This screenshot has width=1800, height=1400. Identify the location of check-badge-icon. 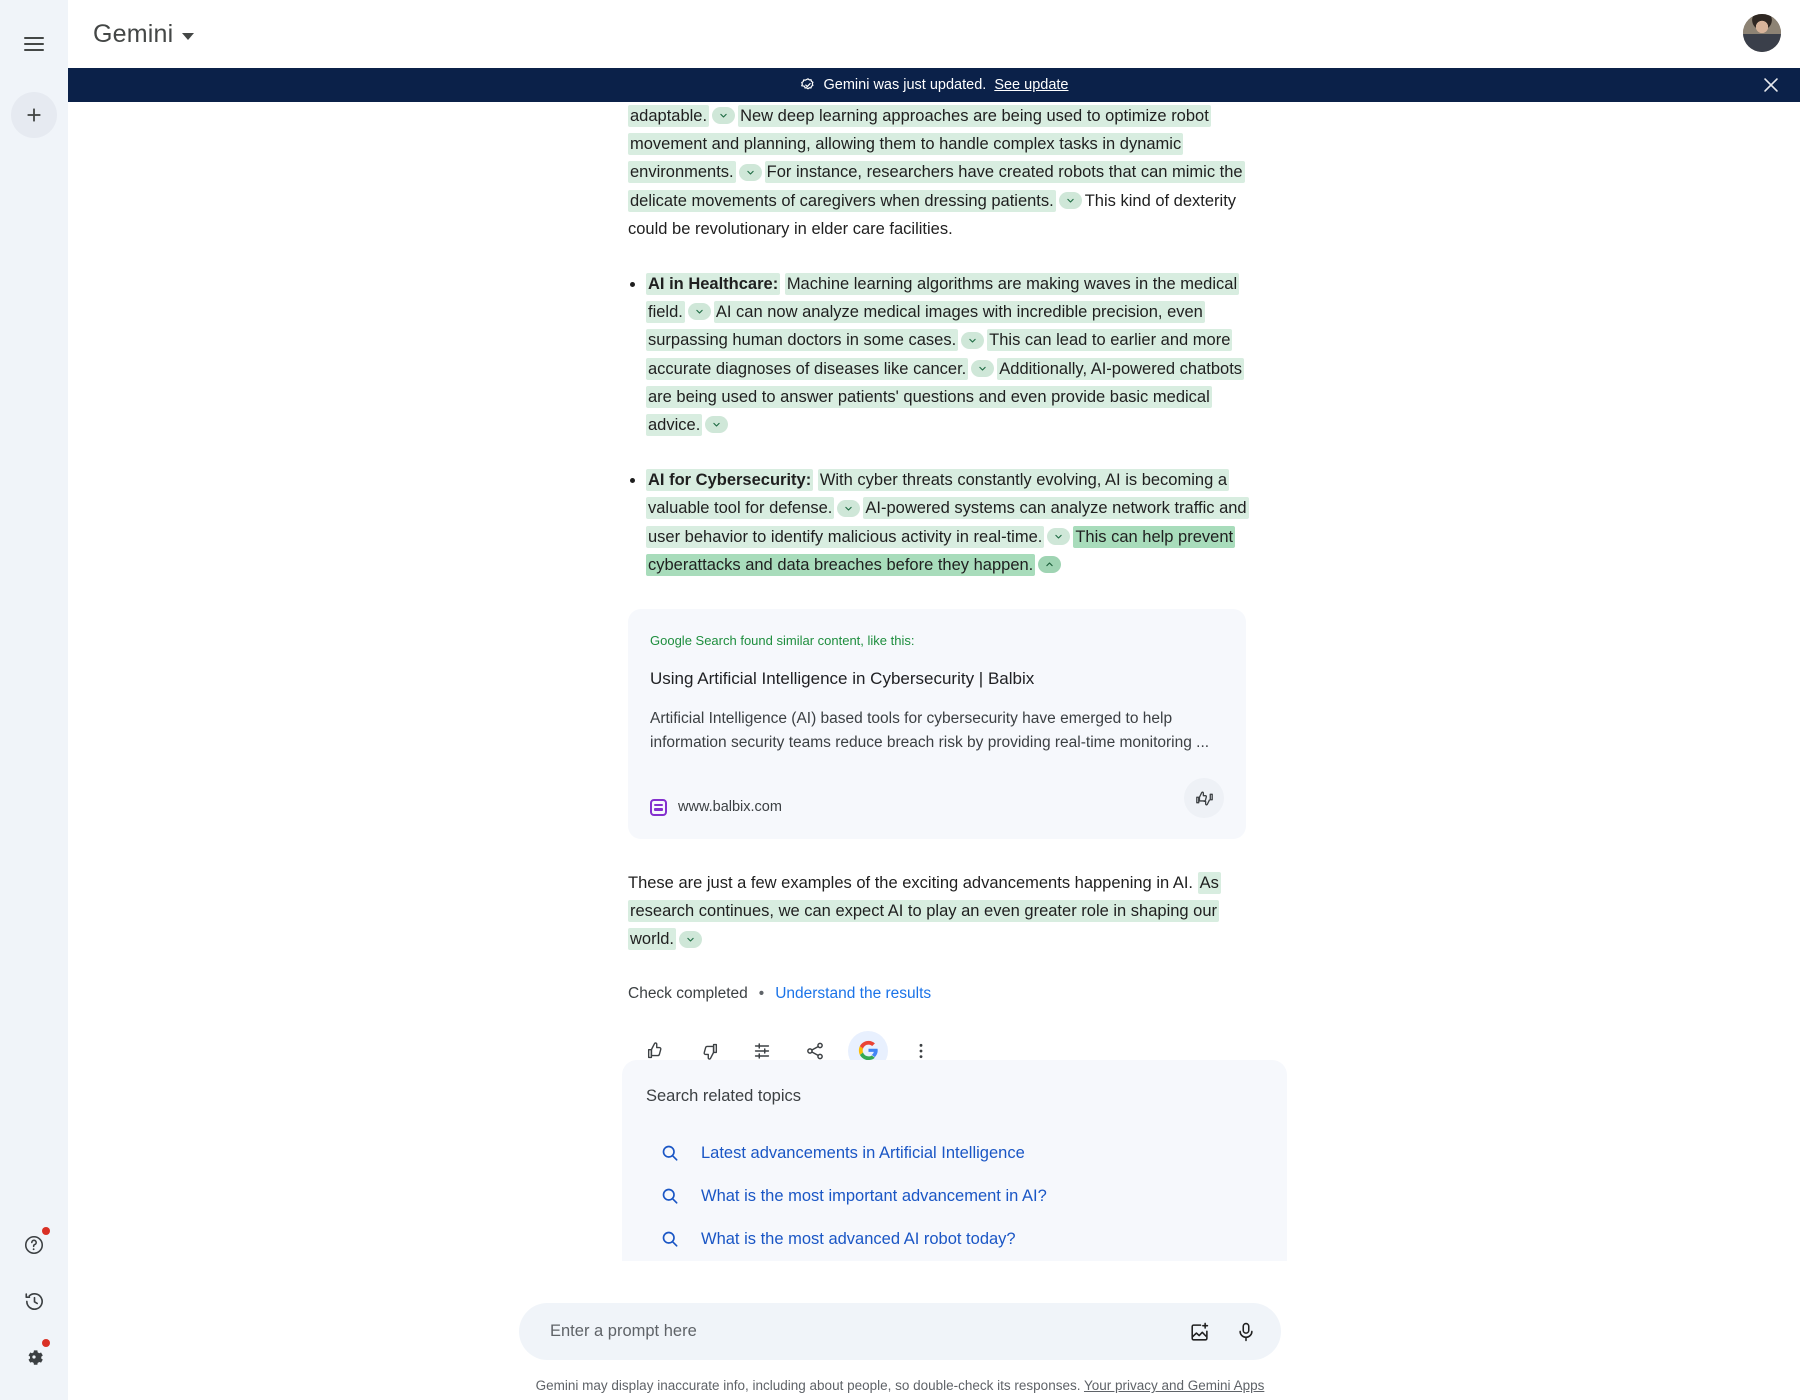
(807, 84).